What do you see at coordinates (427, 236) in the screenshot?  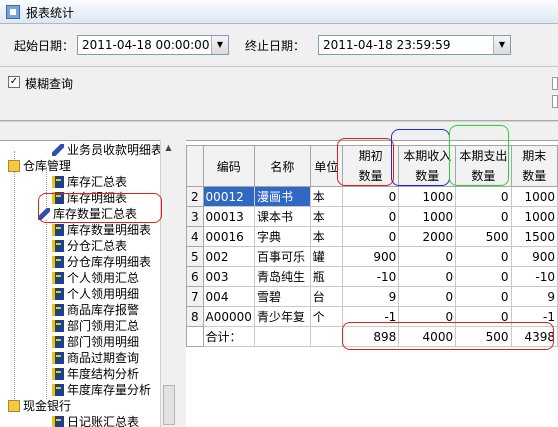 I see `table-cell: 2000` at bounding box center [427, 236].